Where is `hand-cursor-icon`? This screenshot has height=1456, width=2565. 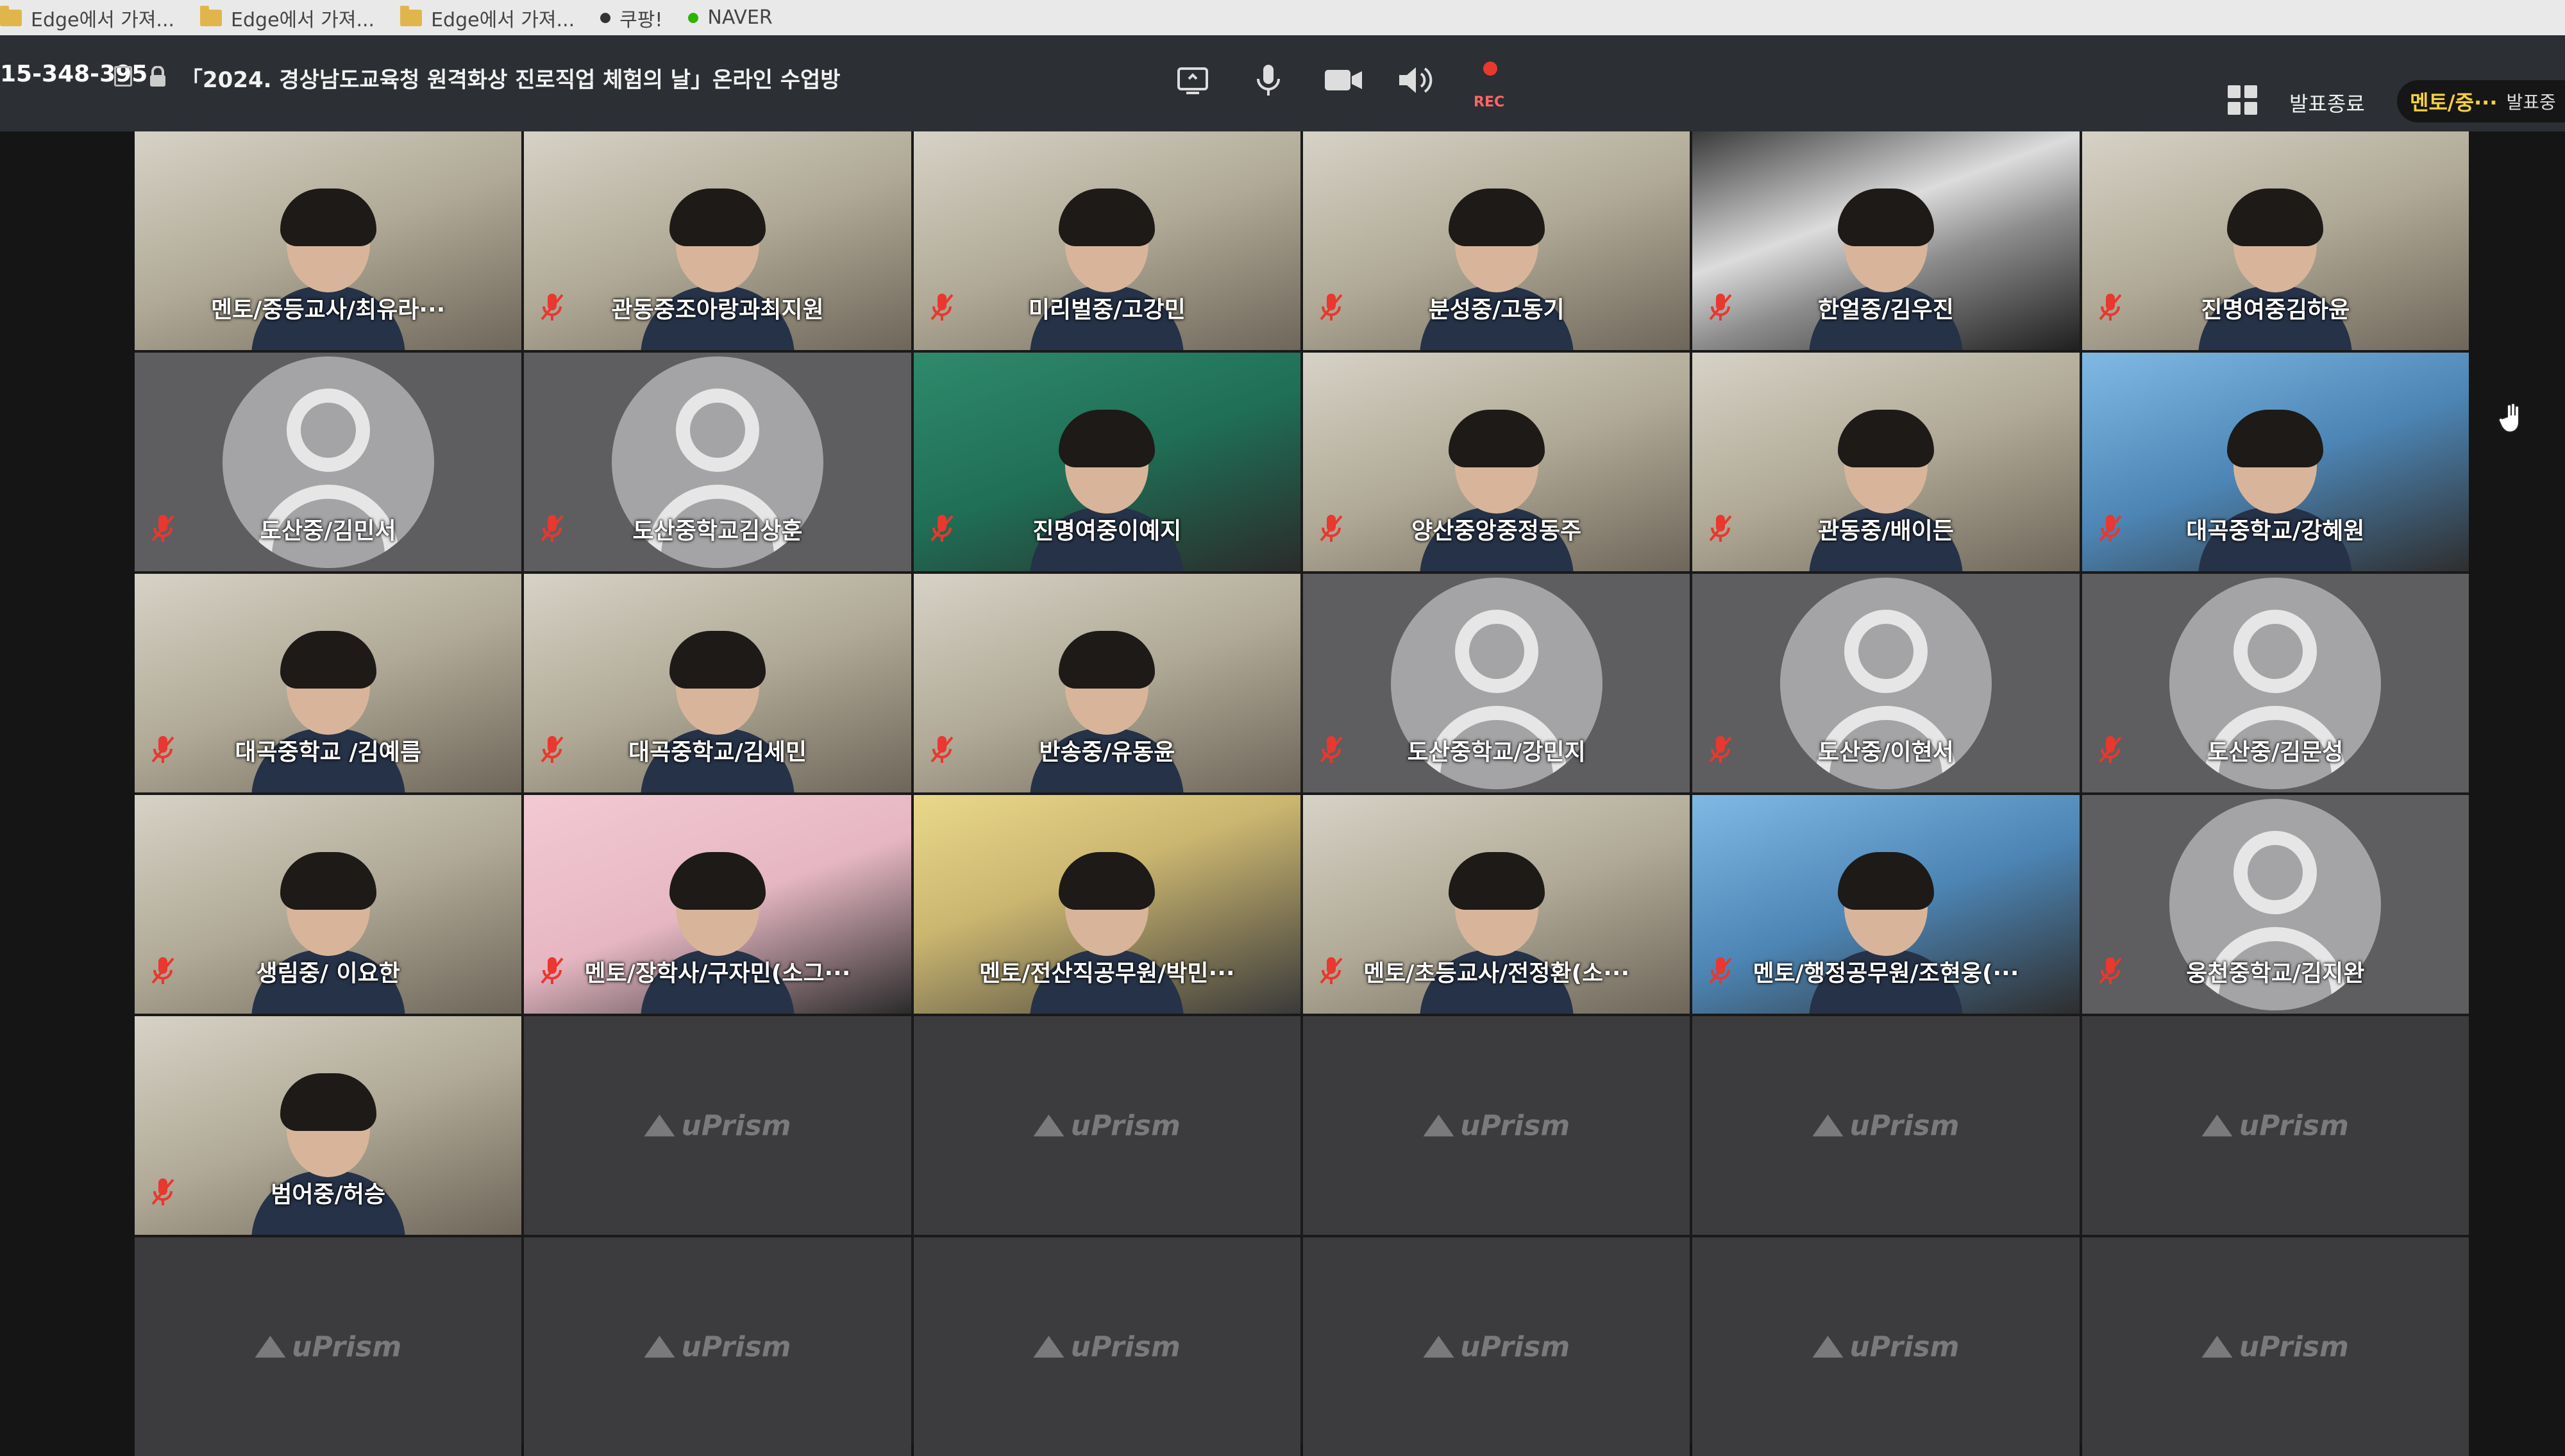
hand-cursor-icon is located at coordinates (2508, 418).